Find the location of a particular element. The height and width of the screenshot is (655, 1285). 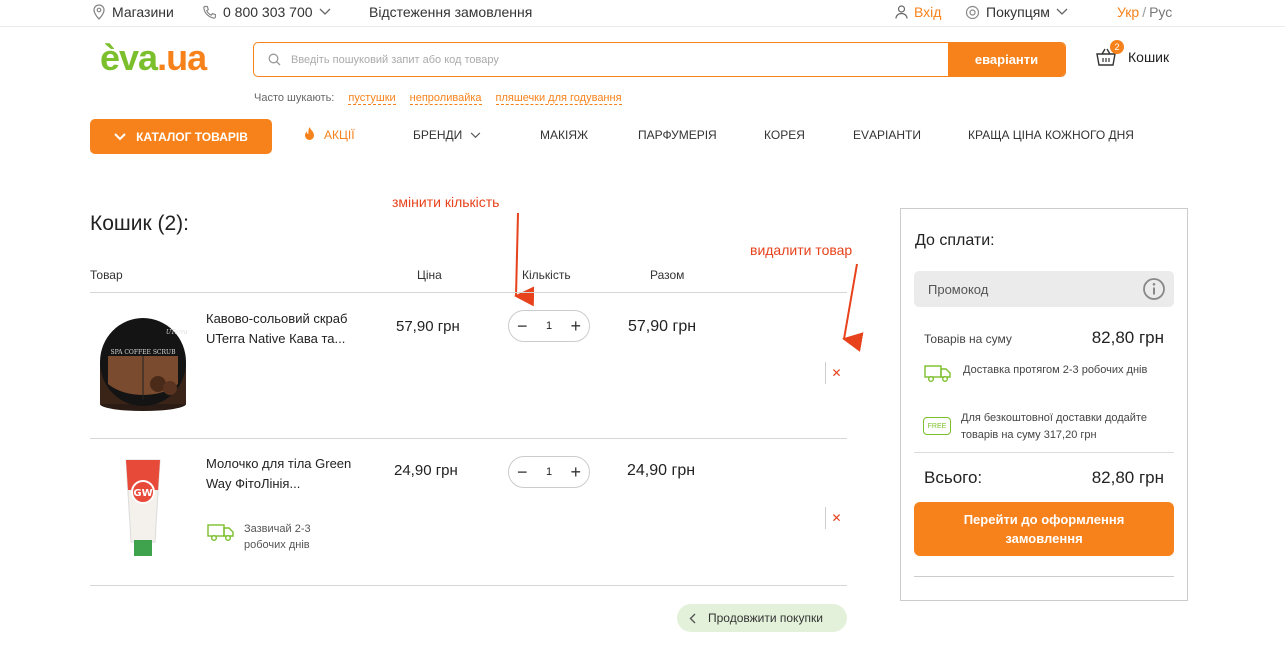

product-total: 24,90 грн is located at coordinates (661, 470).